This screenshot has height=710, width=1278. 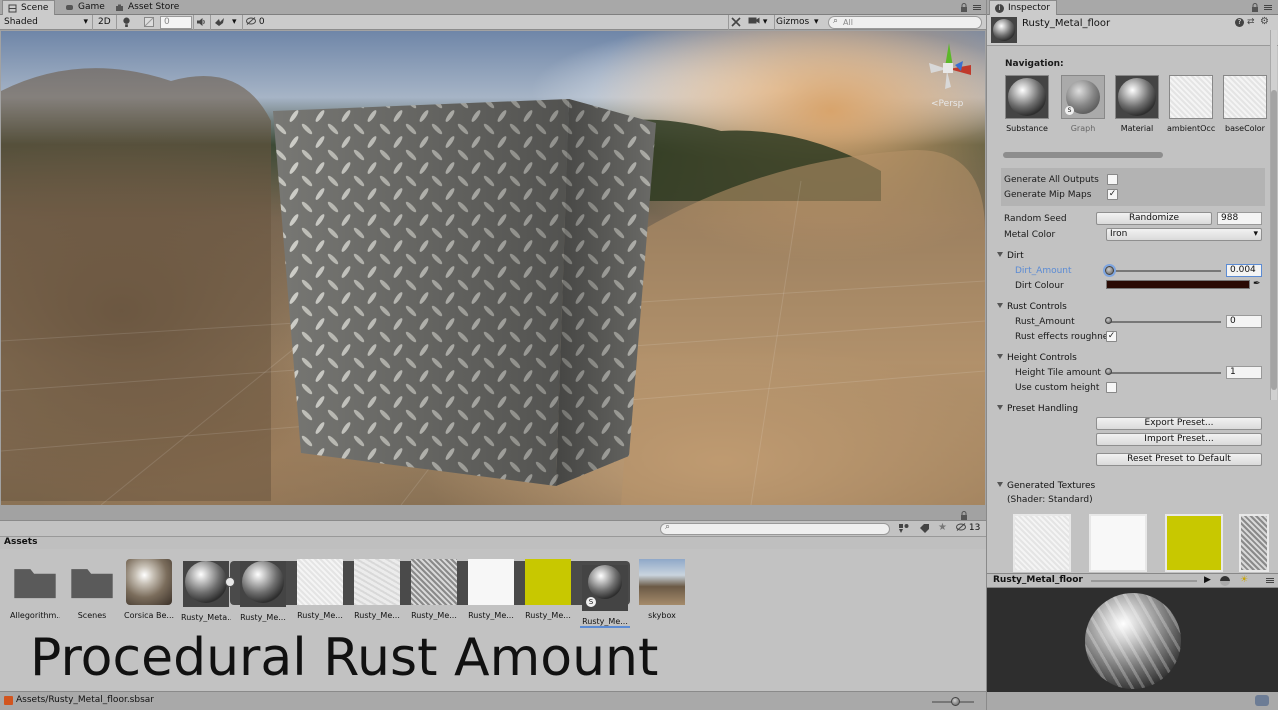 What do you see at coordinates (1112, 179) in the screenshot?
I see `generate-all-outputs-checkbox` at bounding box center [1112, 179].